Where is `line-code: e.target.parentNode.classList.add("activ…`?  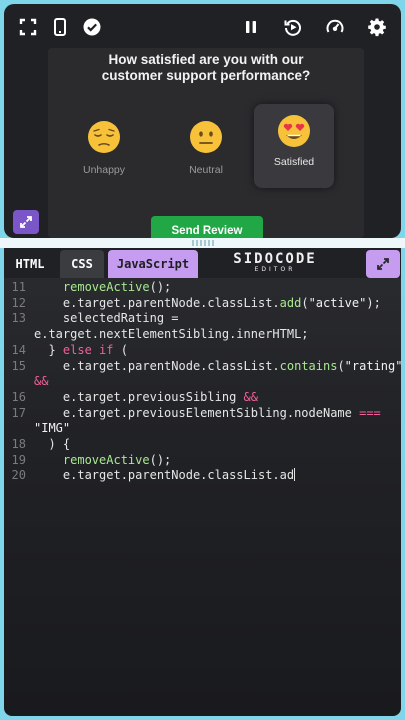
line-code: e.target.parentNode.classList.add("activ… is located at coordinates (207, 302).